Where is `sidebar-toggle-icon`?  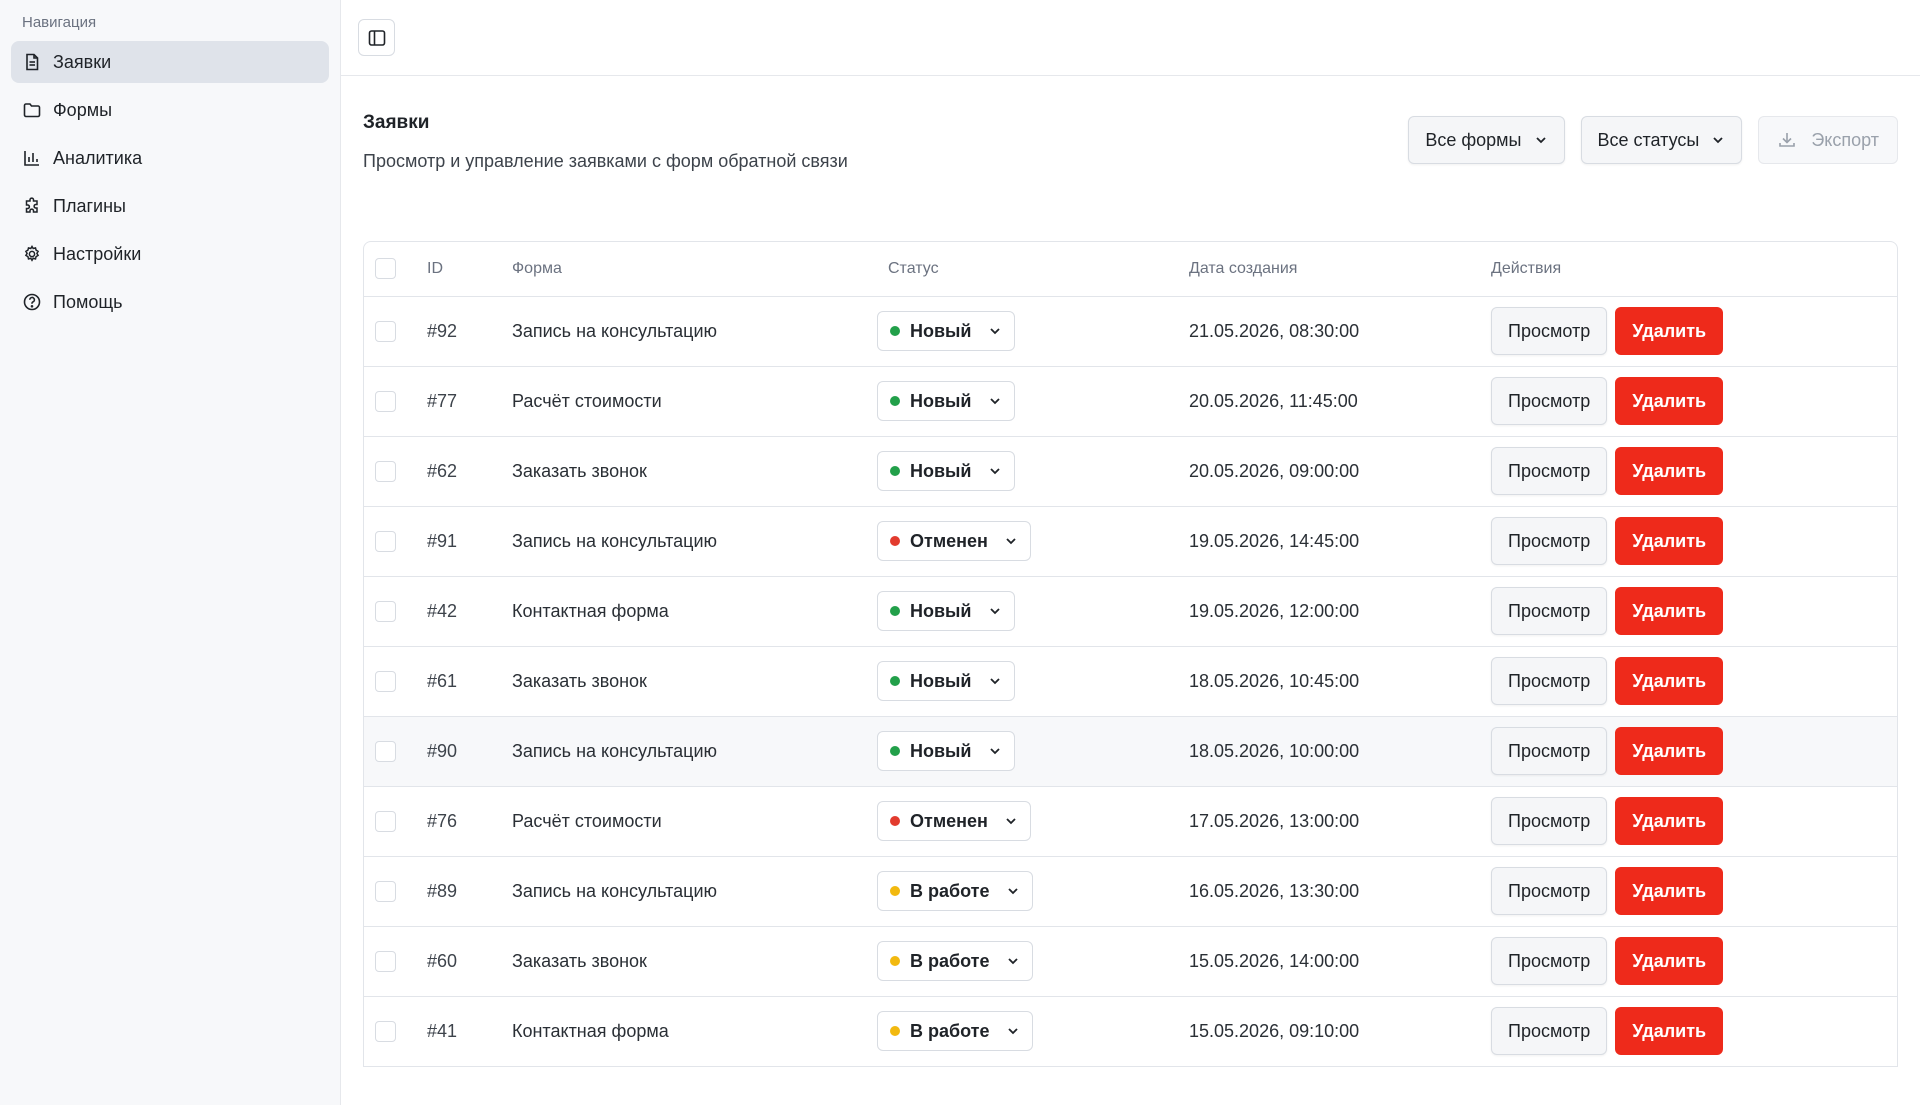 sidebar-toggle-icon is located at coordinates (376, 37).